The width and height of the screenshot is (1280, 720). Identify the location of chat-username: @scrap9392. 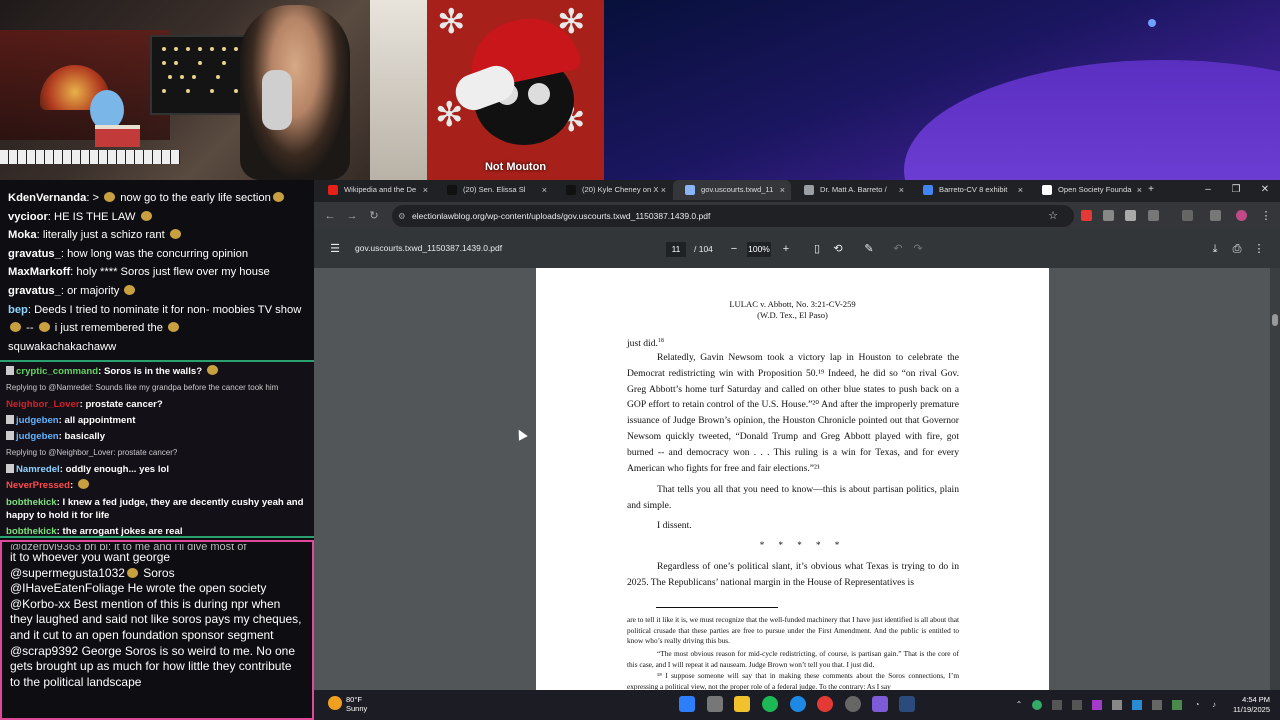
(44, 651).